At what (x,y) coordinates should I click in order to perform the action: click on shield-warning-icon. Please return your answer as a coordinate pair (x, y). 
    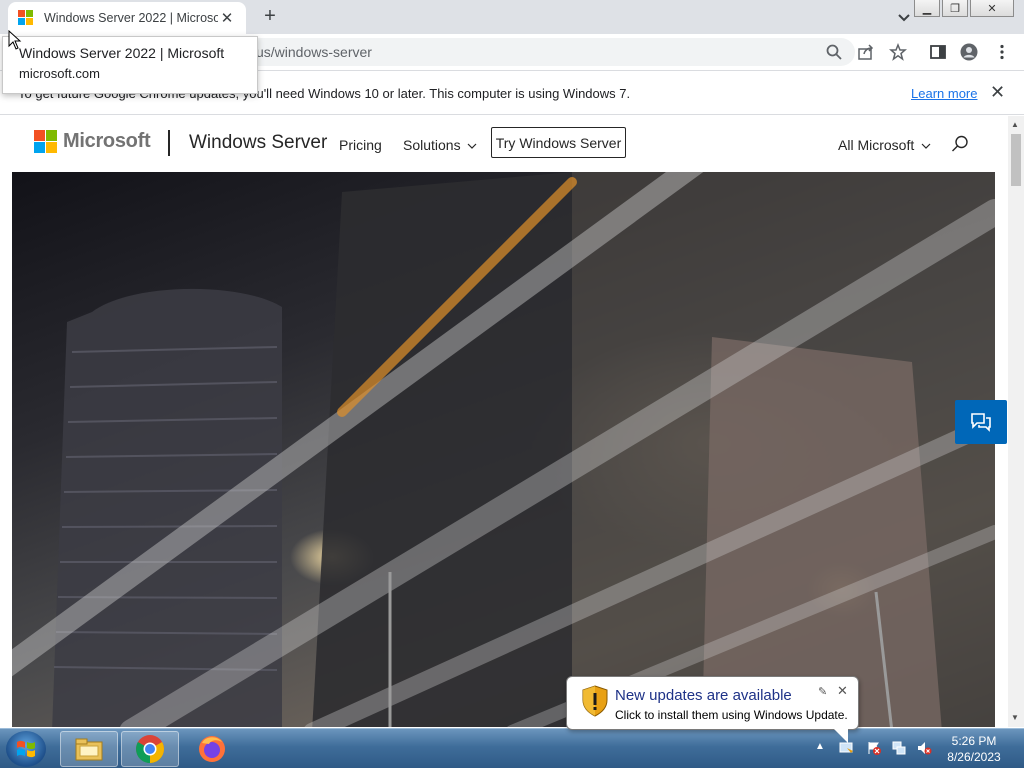
    Looking at the image, I should click on (595, 701).